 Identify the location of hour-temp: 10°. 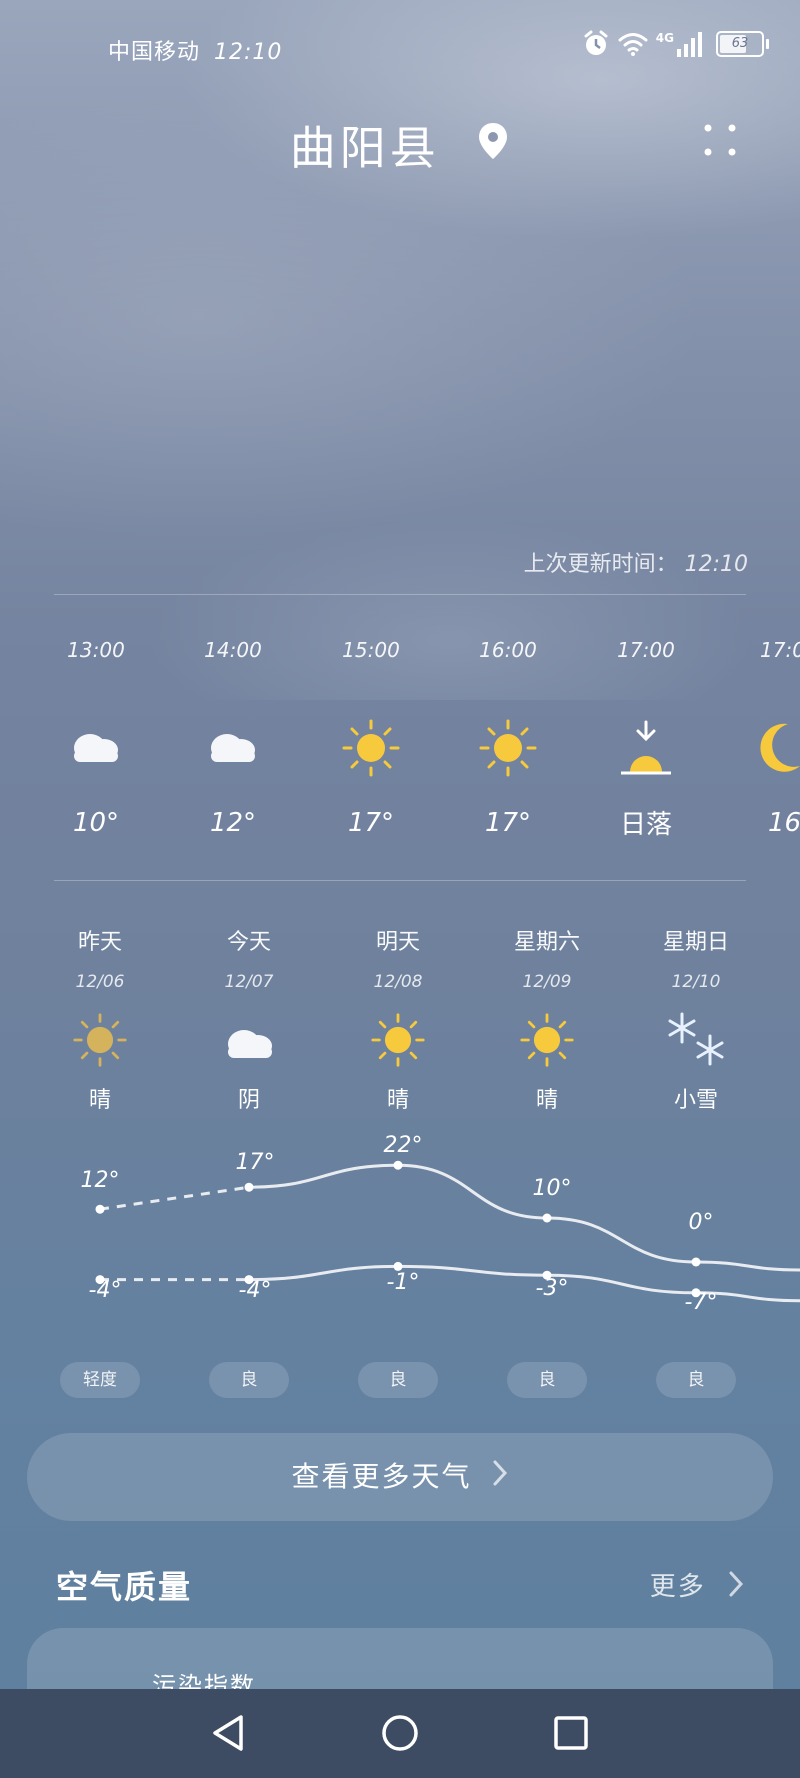
(96, 823).